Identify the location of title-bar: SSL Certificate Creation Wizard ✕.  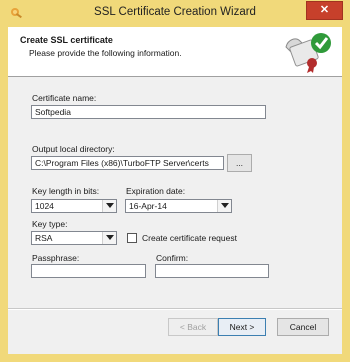
(175, 13).